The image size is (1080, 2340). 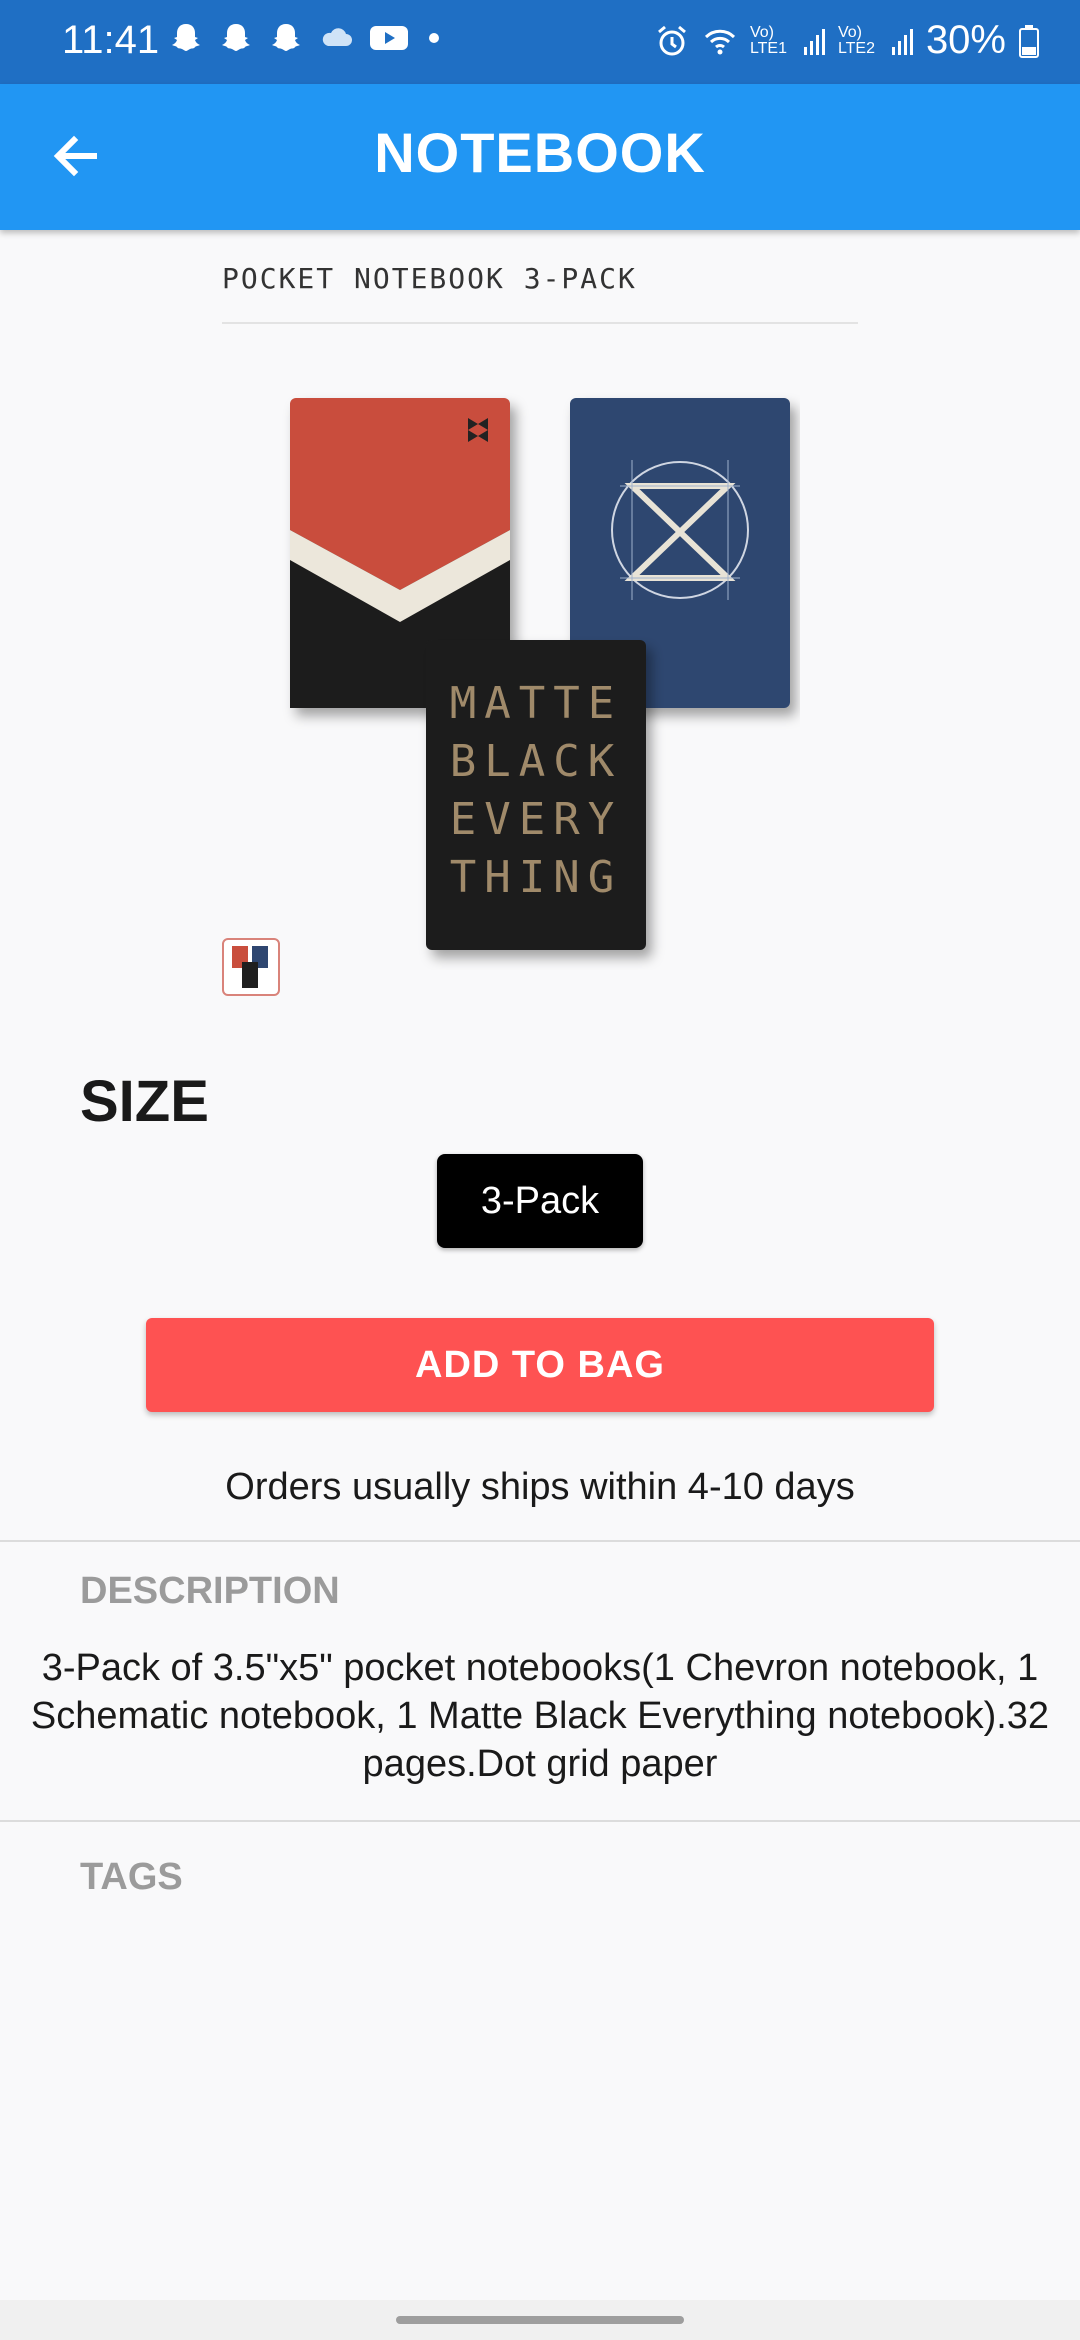 I want to click on image-thumbnail, so click(x=251, y=967).